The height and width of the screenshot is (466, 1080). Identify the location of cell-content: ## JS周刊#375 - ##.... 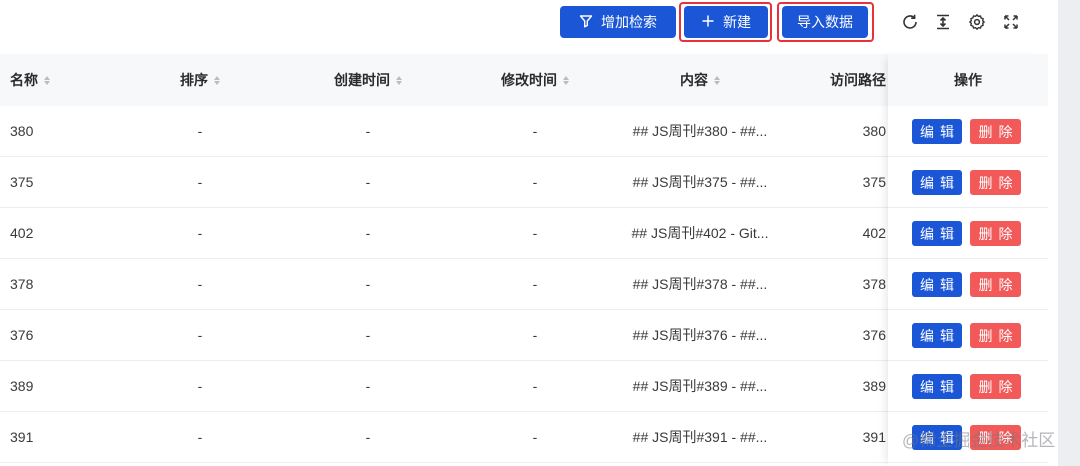
(700, 182).